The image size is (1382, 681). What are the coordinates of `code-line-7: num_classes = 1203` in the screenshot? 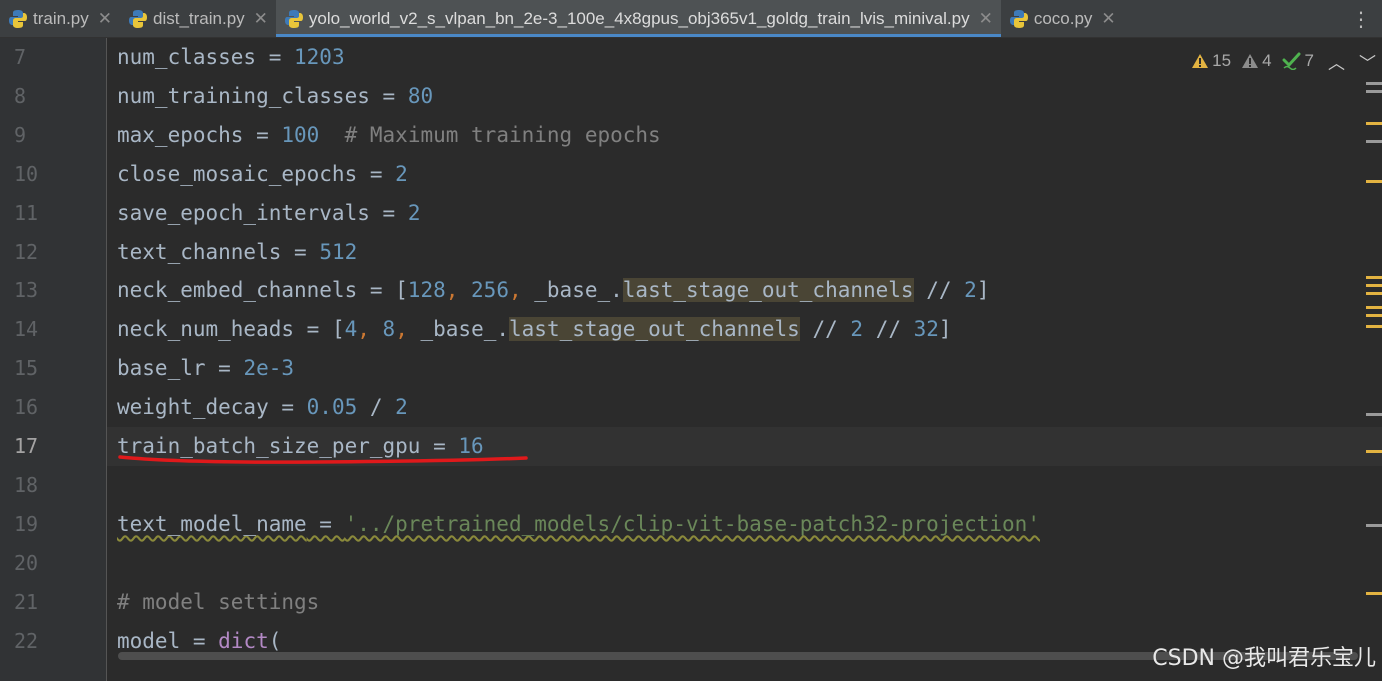 It's located at (231, 57).